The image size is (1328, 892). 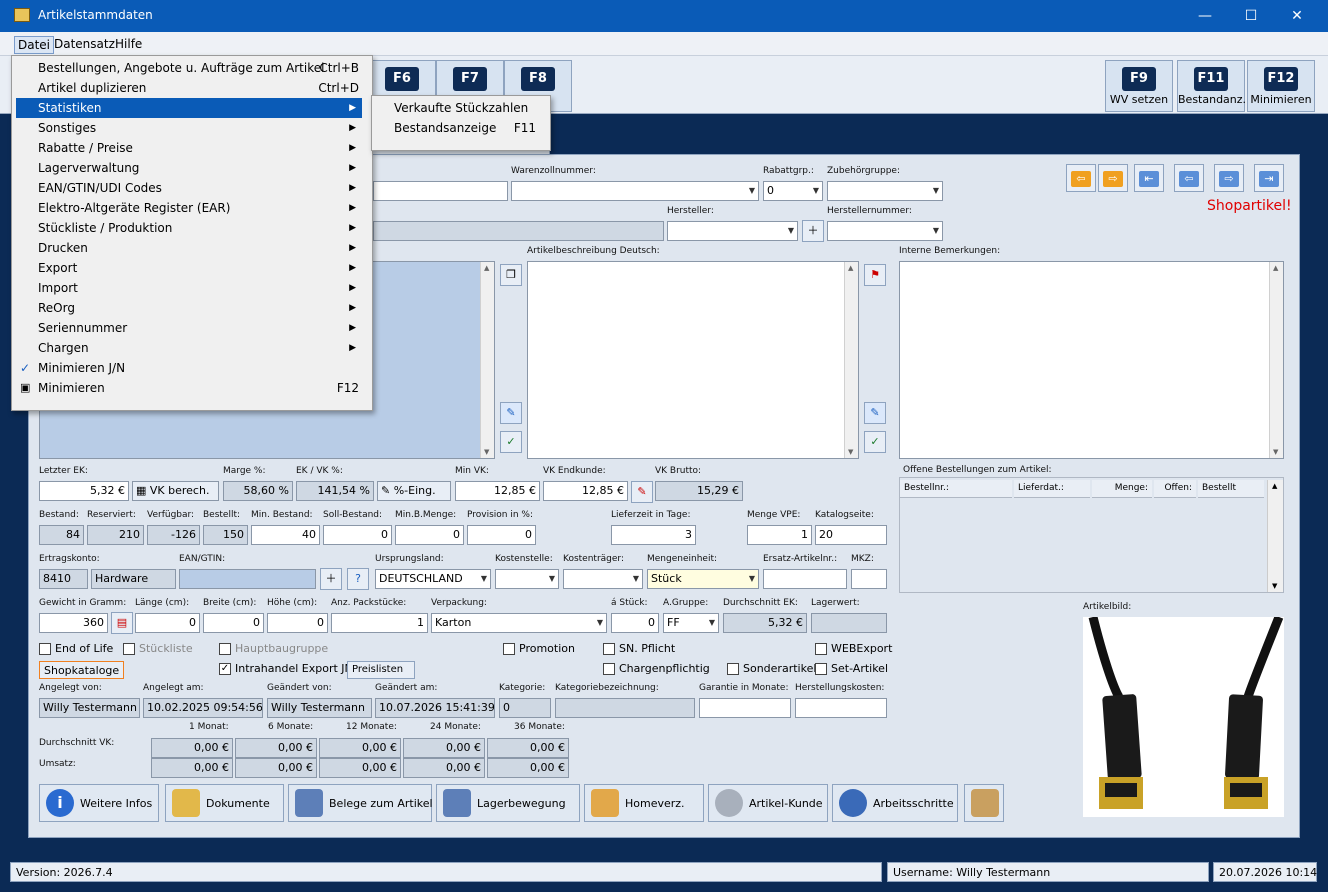 I want to click on kl-icon-2: ✎, so click(x=875, y=413).